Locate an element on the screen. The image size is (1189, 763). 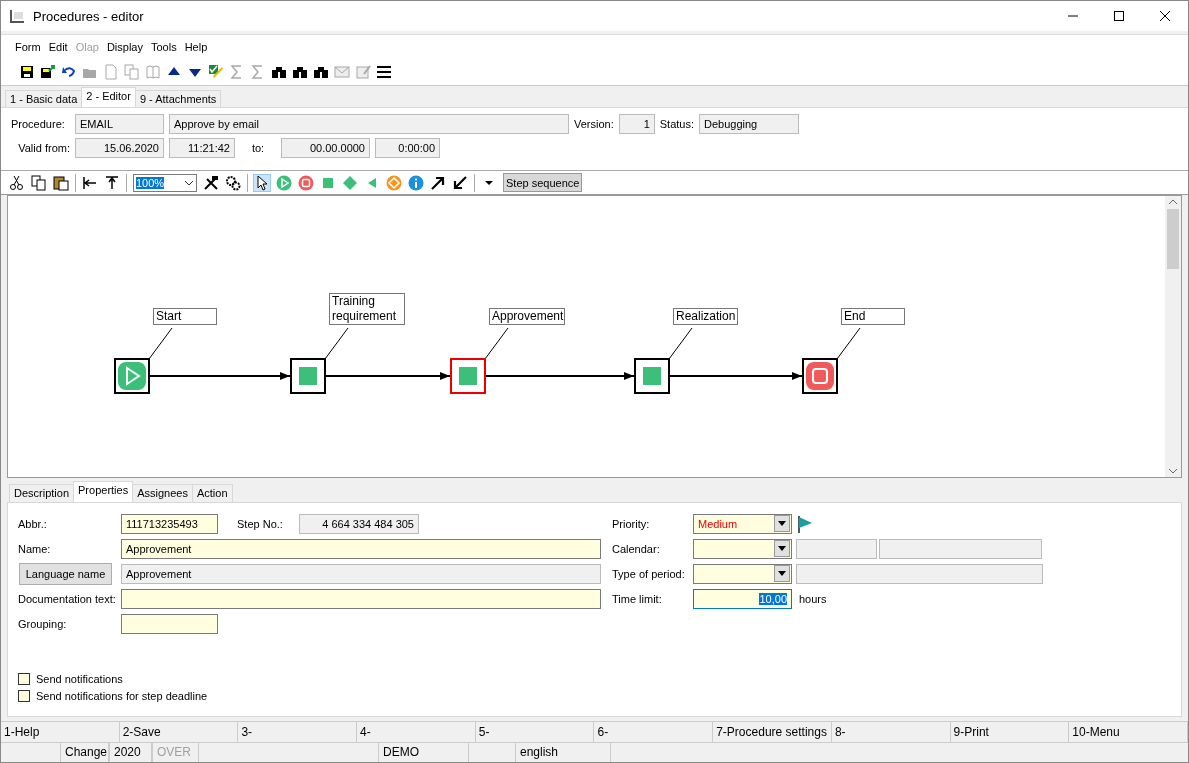
menu-item: Tools is located at coordinates (163, 49).